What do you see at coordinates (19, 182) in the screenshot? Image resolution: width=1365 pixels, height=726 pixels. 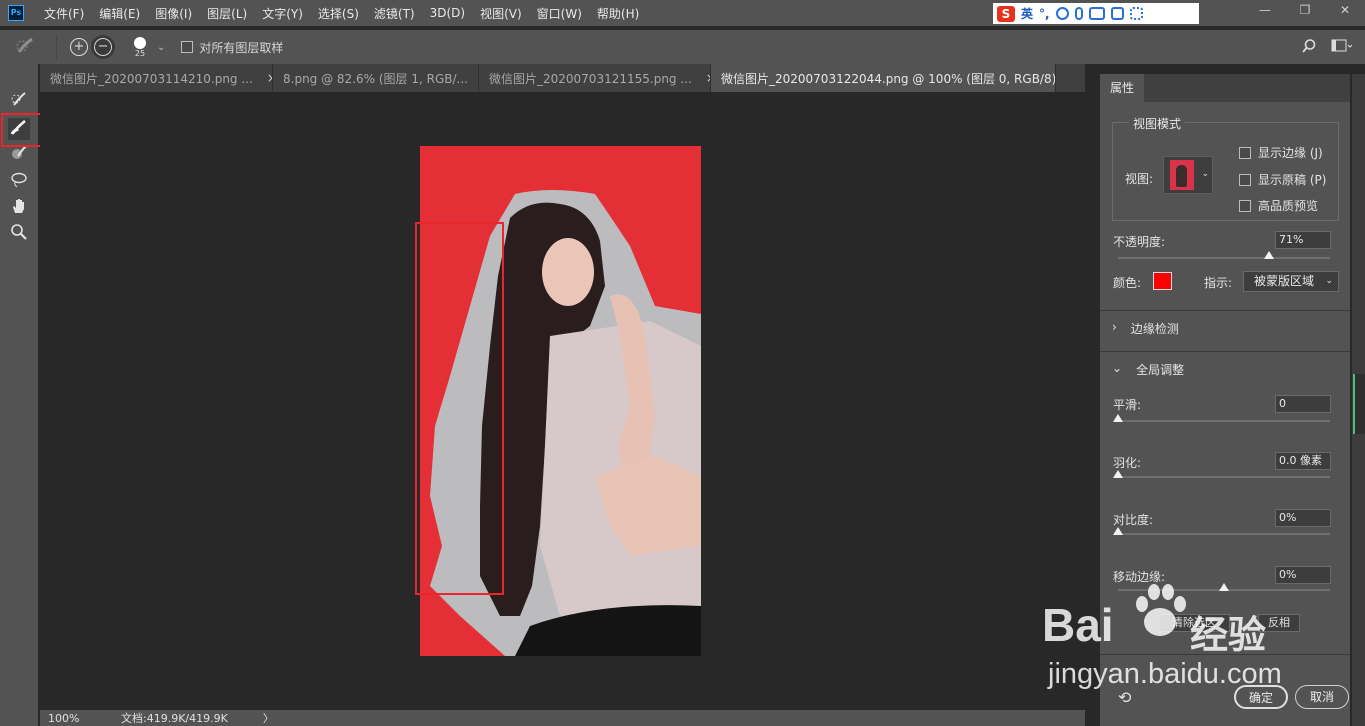 I see `lasso-tool-icon` at bounding box center [19, 182].